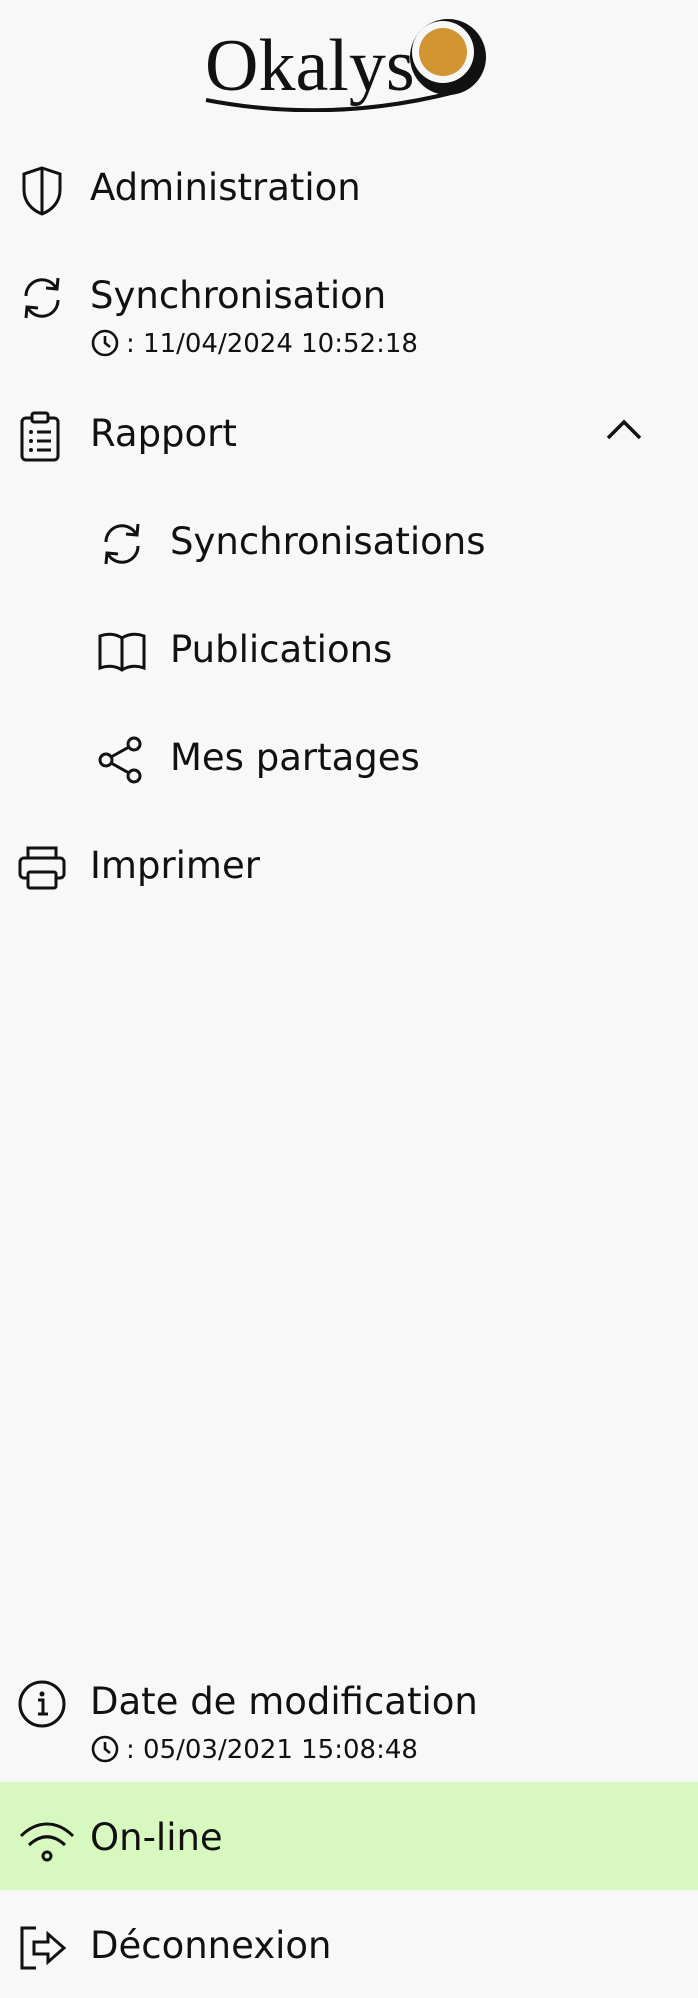 This screenshot has height=1998, width=698. What do you see at coordinates (43, 1948) in the screenshot?
I see `logout-icon` at bounding box center [43, 1948].